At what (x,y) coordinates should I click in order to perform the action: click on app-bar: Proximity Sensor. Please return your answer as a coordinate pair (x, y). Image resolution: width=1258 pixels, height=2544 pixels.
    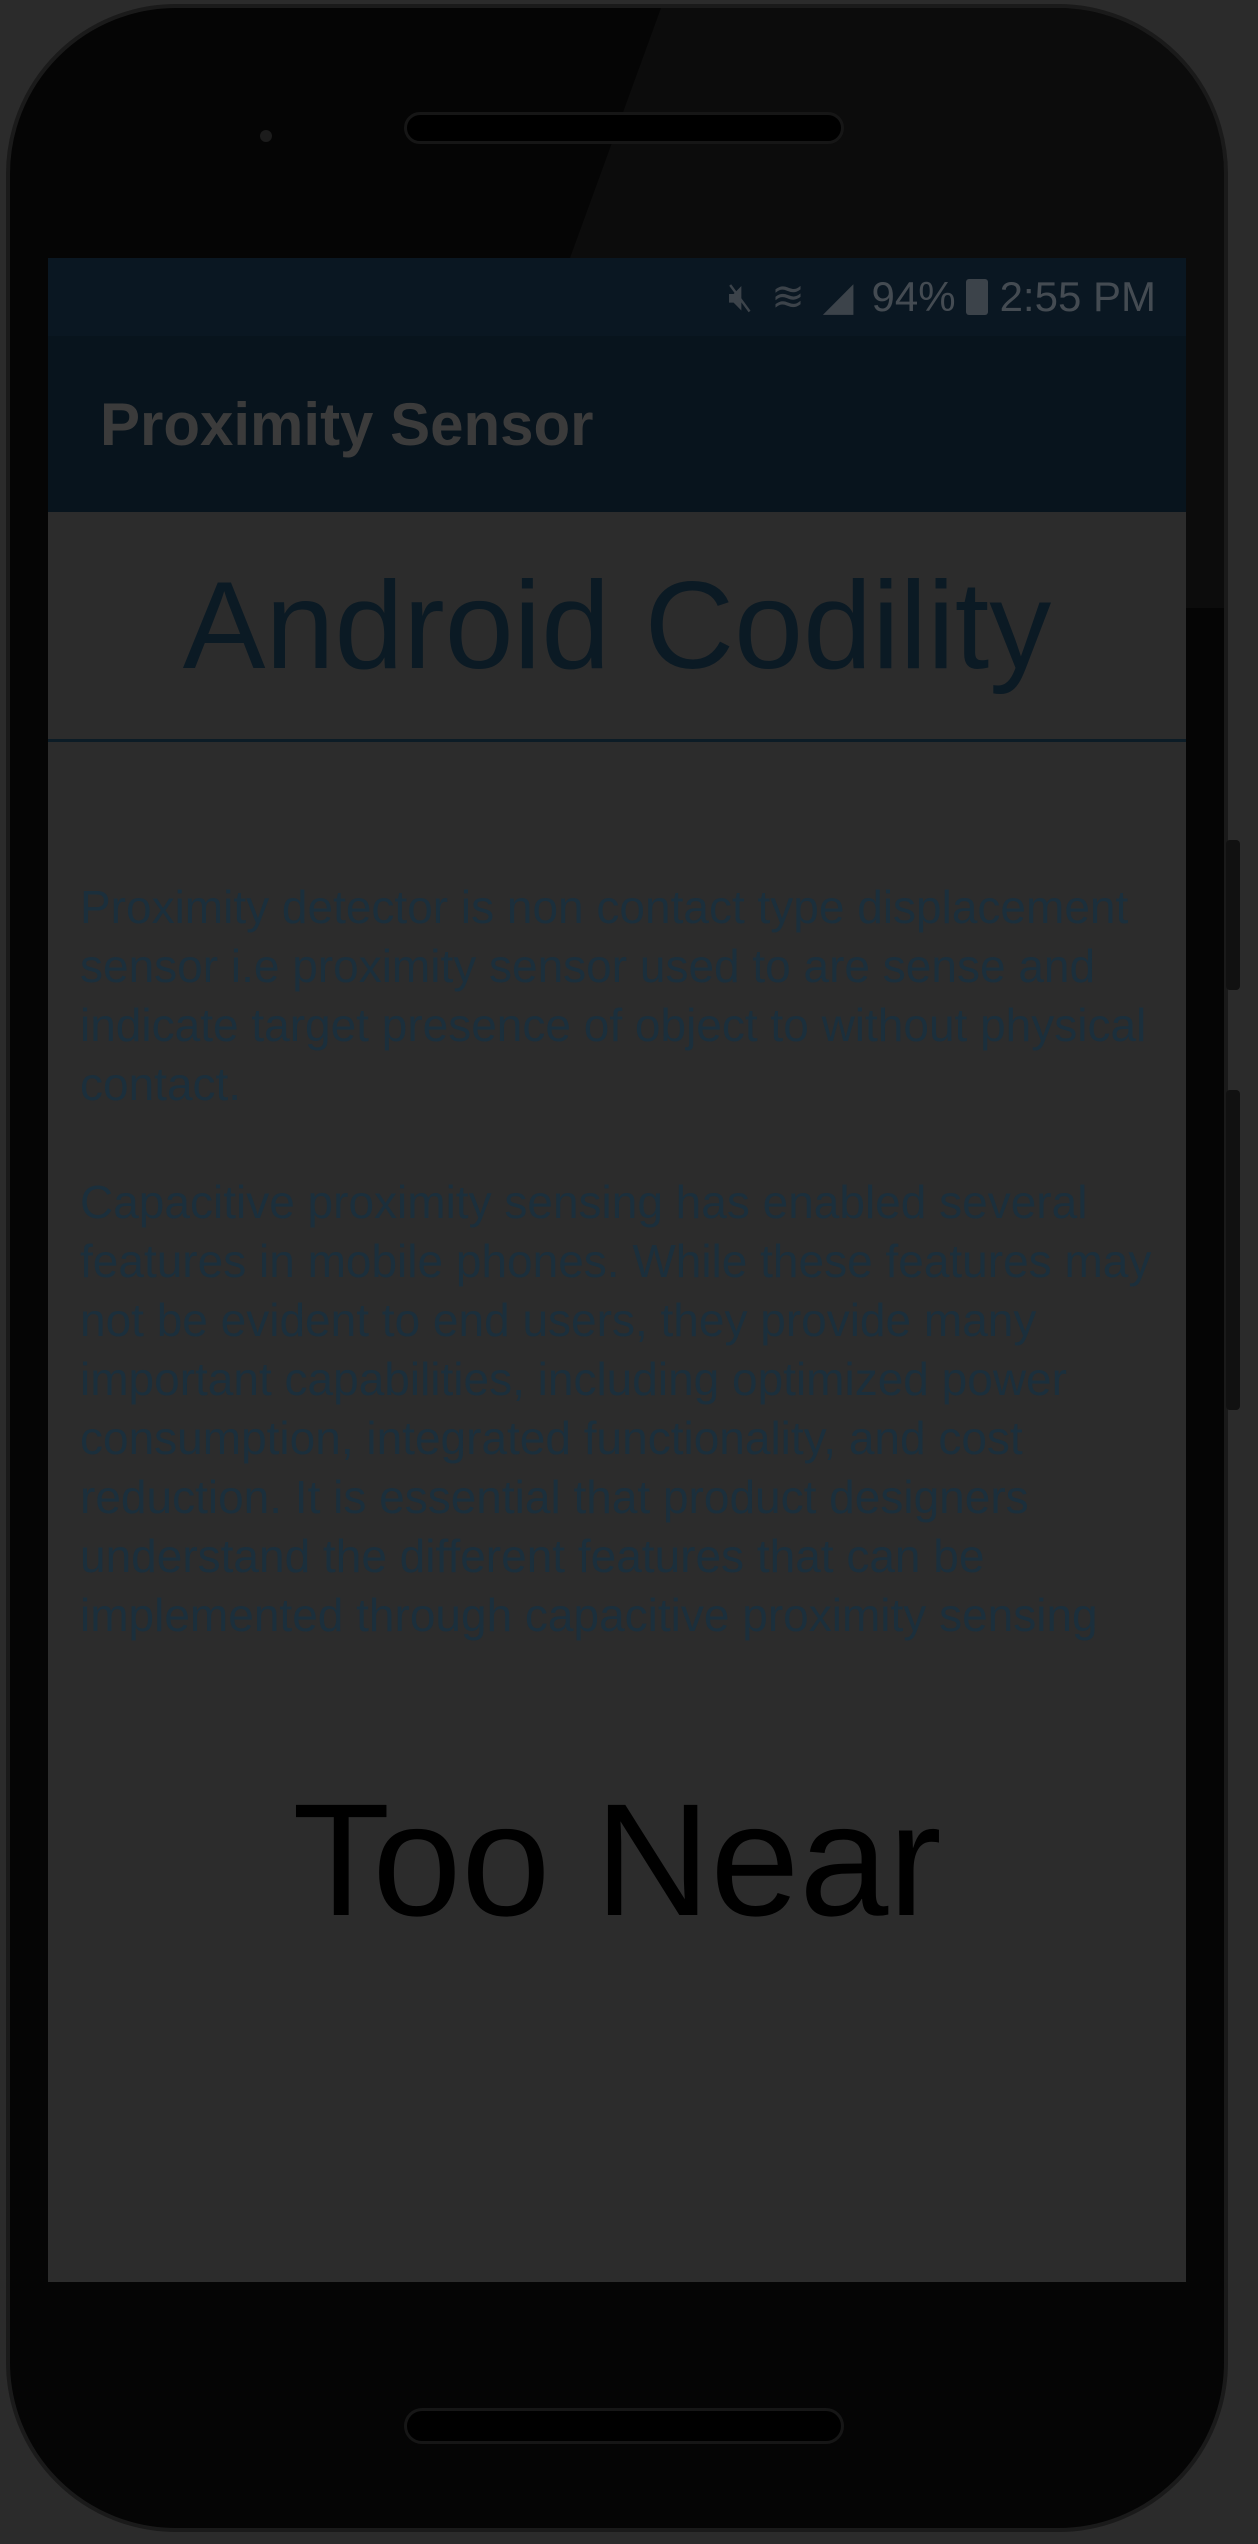
    Looking at the image, I should click on (617, 424).